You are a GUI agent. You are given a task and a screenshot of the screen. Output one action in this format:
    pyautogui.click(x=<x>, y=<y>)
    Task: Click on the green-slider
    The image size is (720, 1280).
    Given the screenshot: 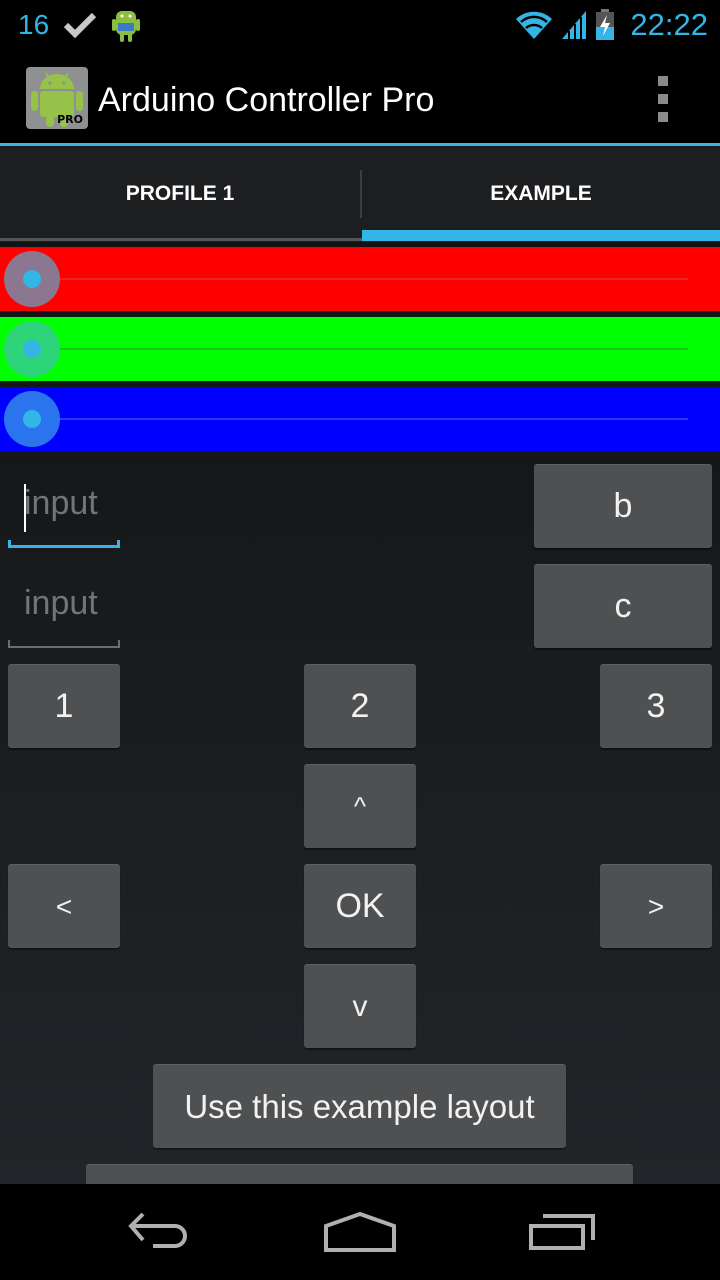 What is the action you would take?
    pyautogui.click(x=360, y=349)
    